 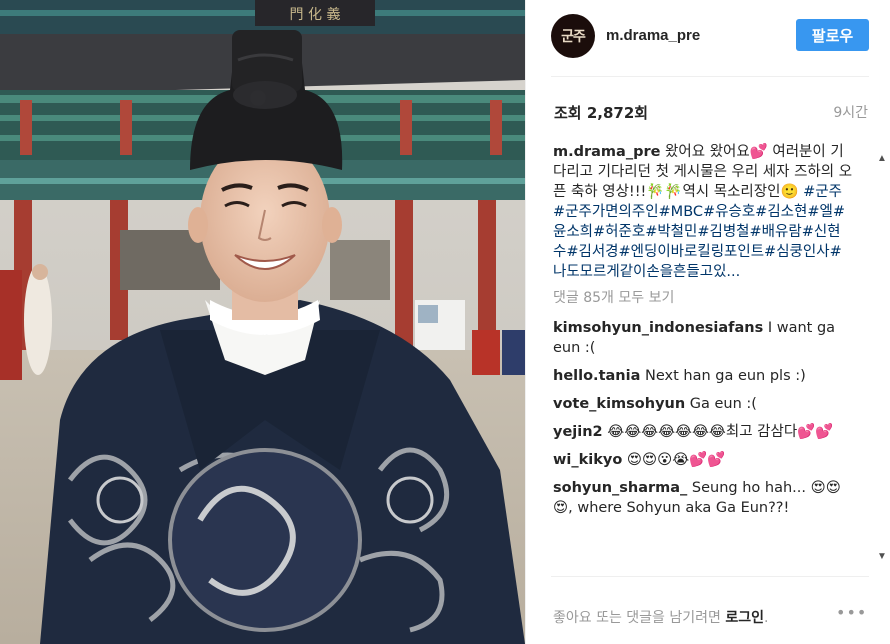 What do you see at coordinates (620, 488) in the screenshot?
I see `comment-username: sohyun_sharma_` at bounding box center [620, 488].